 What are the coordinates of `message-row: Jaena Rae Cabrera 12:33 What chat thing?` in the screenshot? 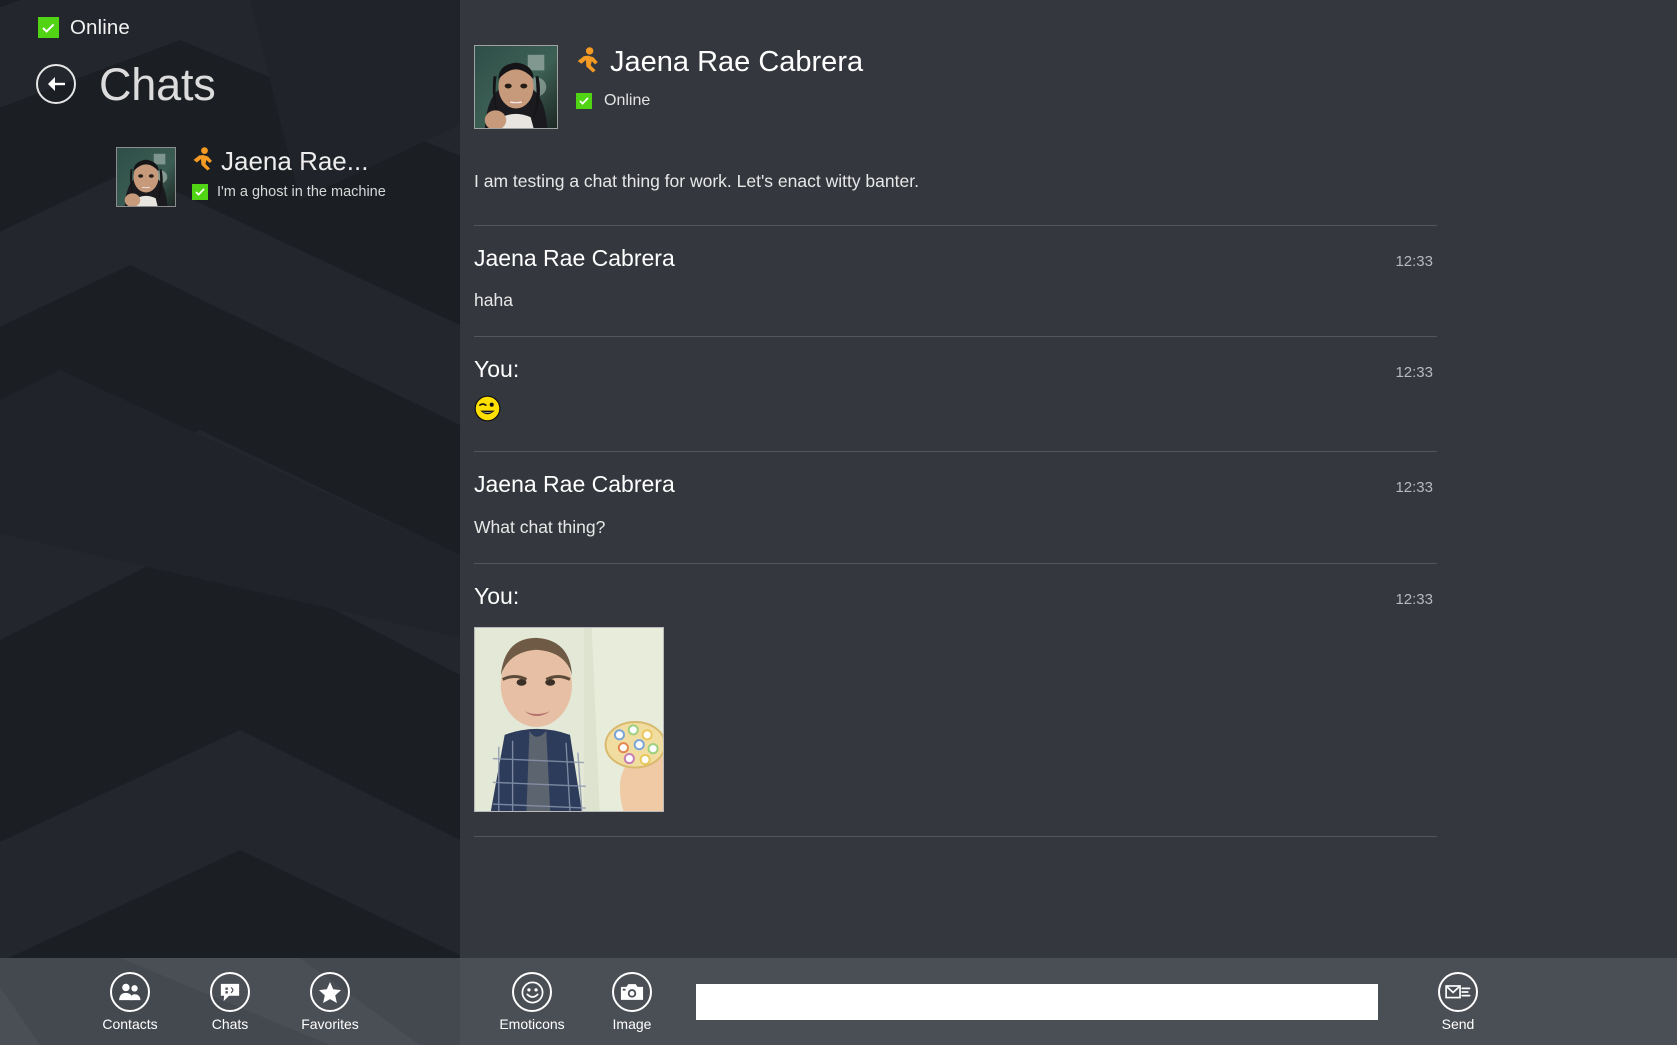 It's located at (955, 508).